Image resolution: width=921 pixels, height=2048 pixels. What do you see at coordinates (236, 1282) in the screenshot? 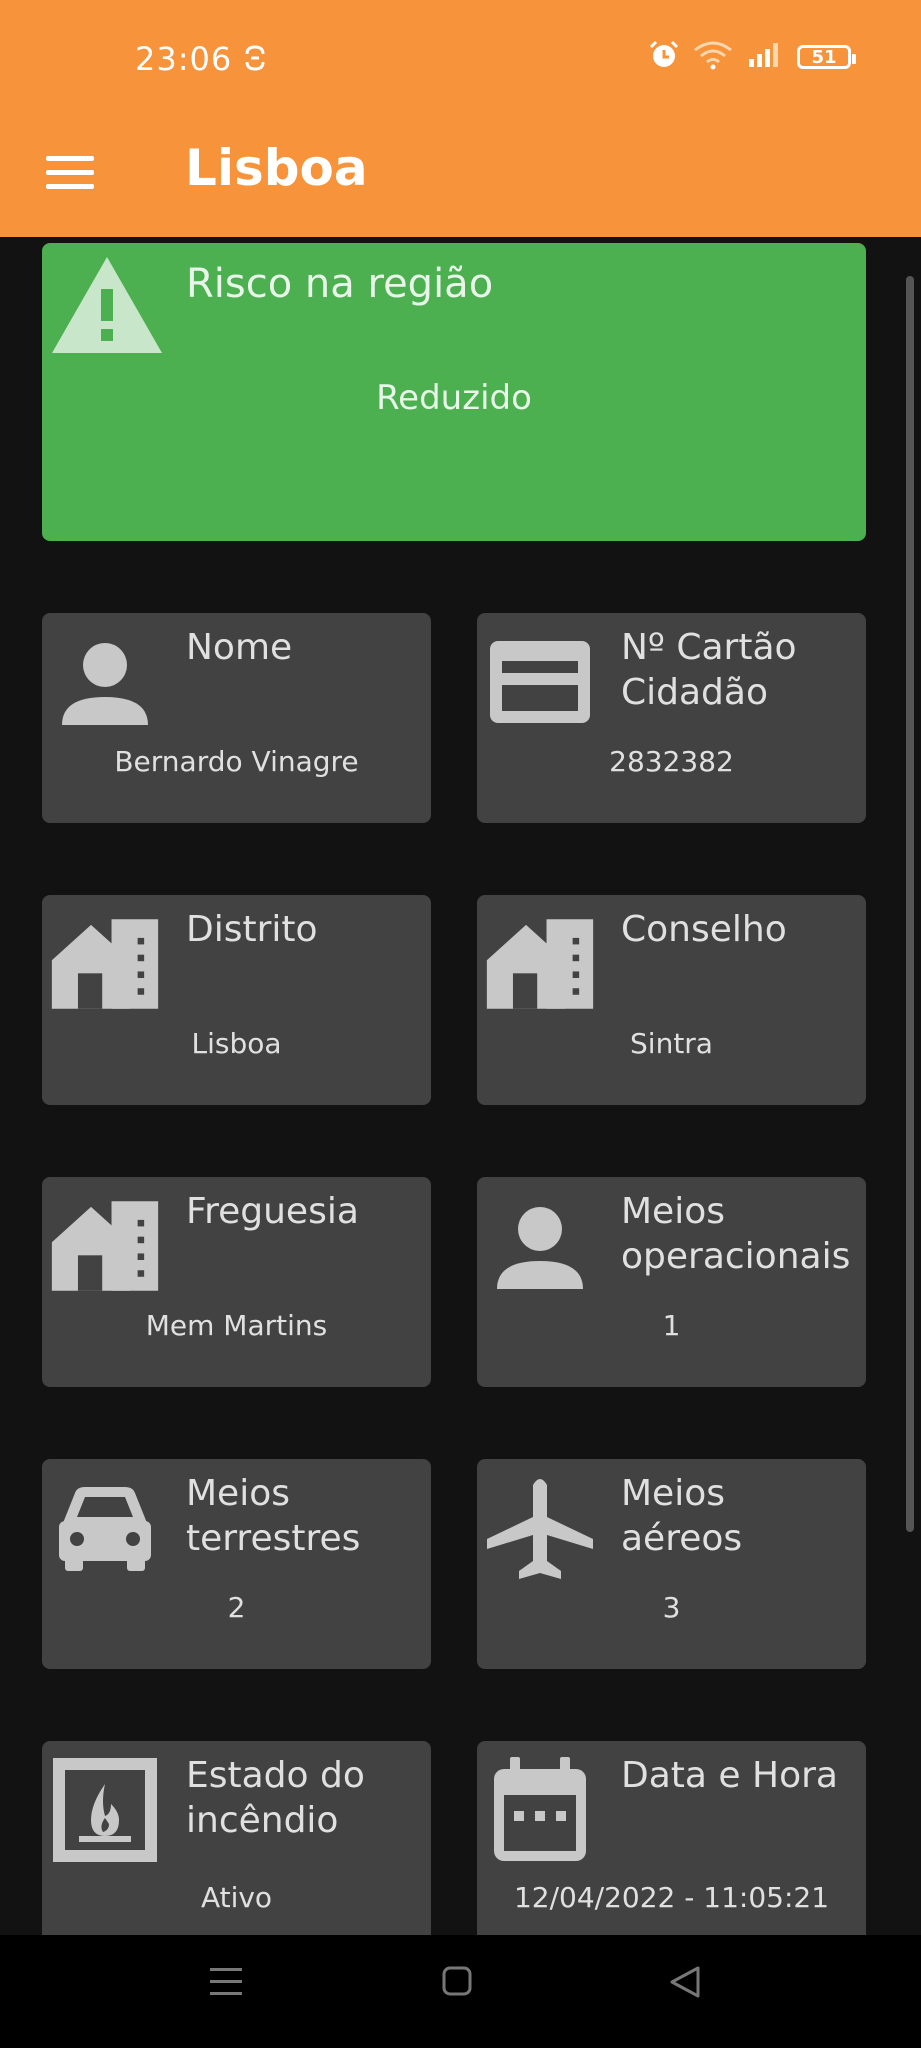
I see `tile-freguesia: Freguesia Mem Martins` at bounding box center [236, 1282].